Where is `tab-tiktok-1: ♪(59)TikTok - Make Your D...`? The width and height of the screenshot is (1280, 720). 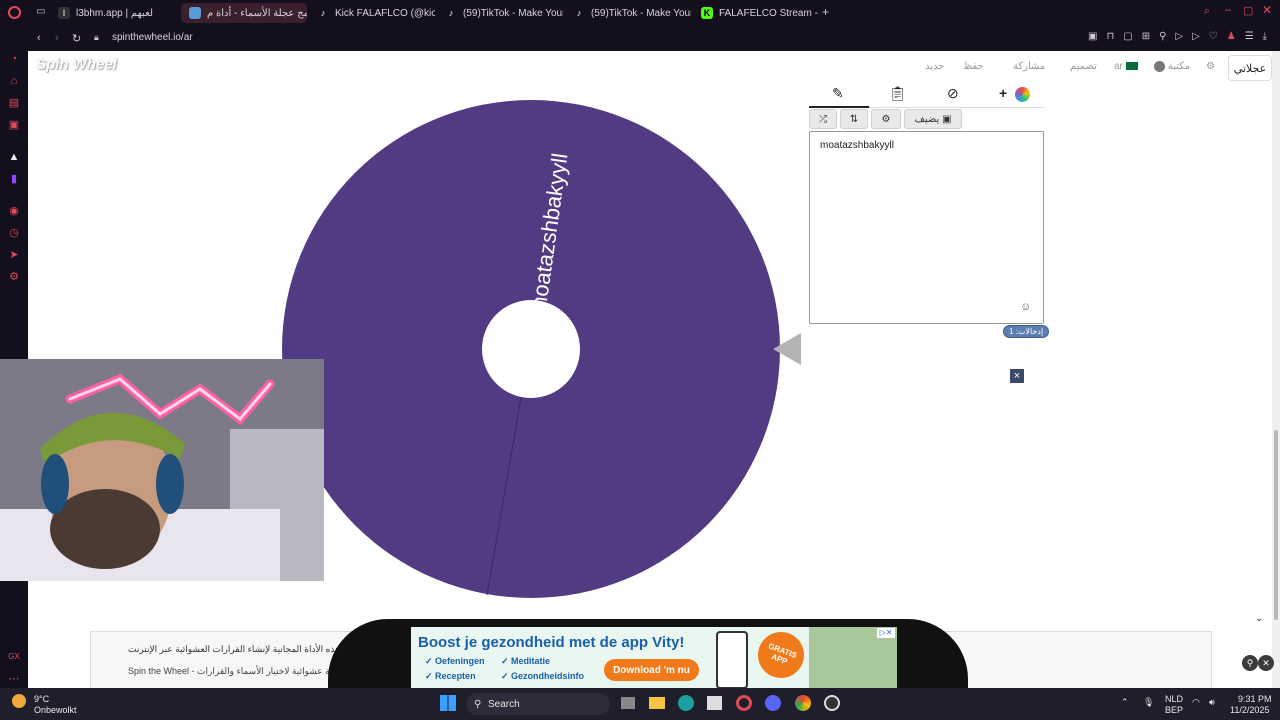 tab-tiktok-1: ♪(59)TikTok - Make Your D... is located at coordinates (500, 13).